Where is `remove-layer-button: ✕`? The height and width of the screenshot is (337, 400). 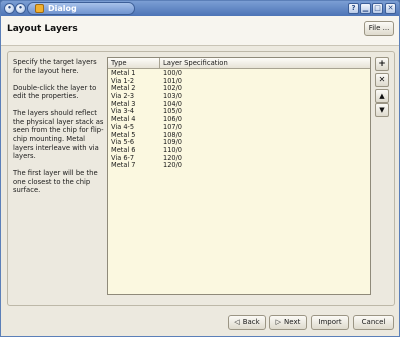
remove-layer-button: ✕ is located at coordinates (382, 80).